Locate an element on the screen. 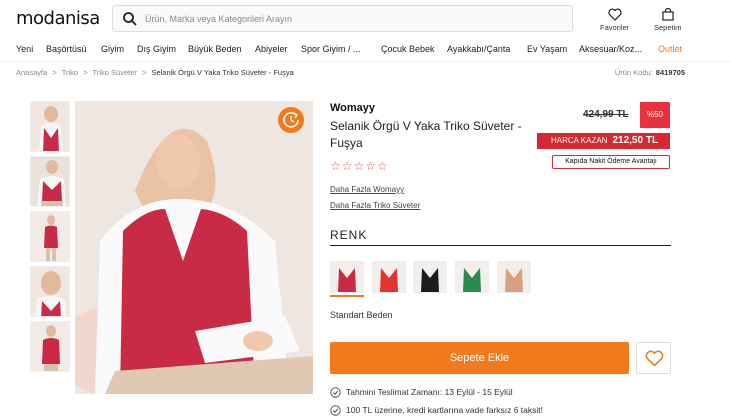  color-swatch-red is located at coordinates (389, 277).